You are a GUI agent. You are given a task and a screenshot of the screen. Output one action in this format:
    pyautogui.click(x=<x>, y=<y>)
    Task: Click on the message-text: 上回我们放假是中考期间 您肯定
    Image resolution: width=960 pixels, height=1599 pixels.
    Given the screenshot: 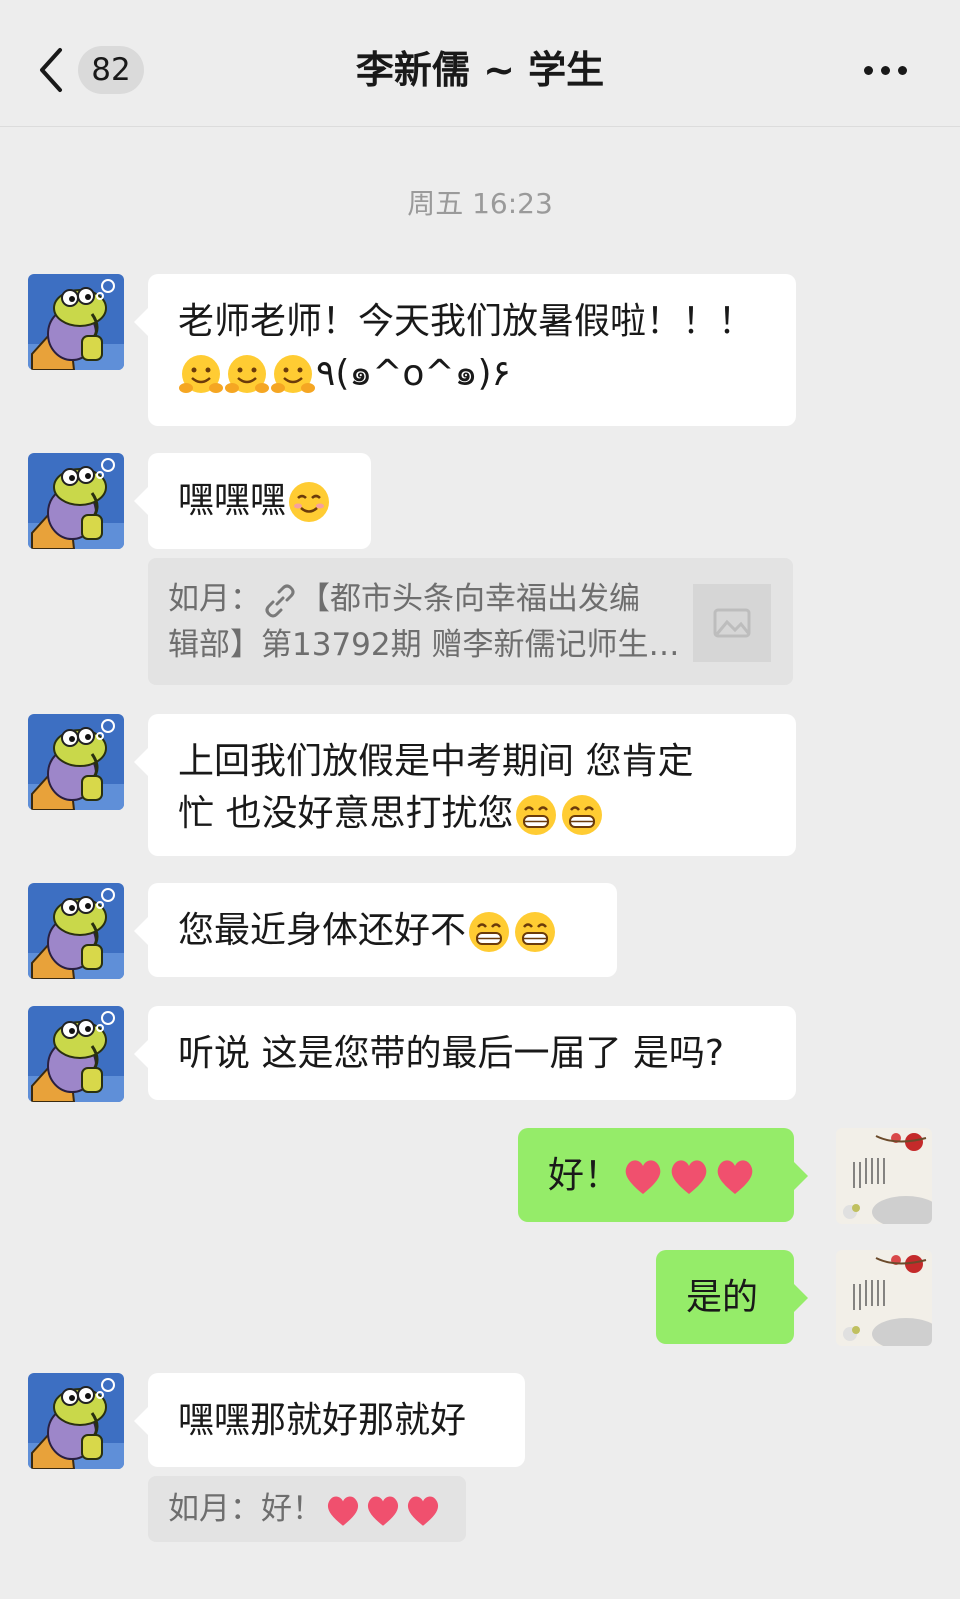 What is the action you would take?
    pyautogui.click(x=436, y=761)
    